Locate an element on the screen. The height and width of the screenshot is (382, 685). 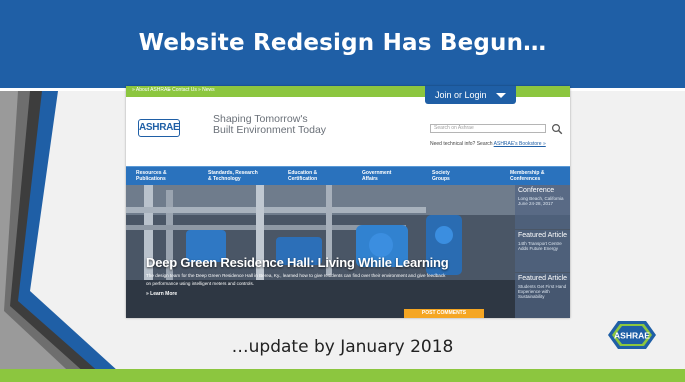
join-login-button: Join or Login is located at coordinates (470, 95).